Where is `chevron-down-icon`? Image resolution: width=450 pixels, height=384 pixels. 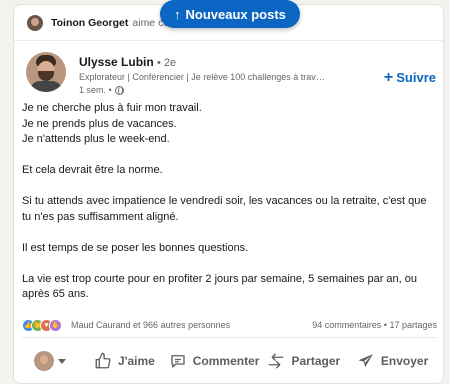
chevron-down-icon is located at coordinates (62, 361).